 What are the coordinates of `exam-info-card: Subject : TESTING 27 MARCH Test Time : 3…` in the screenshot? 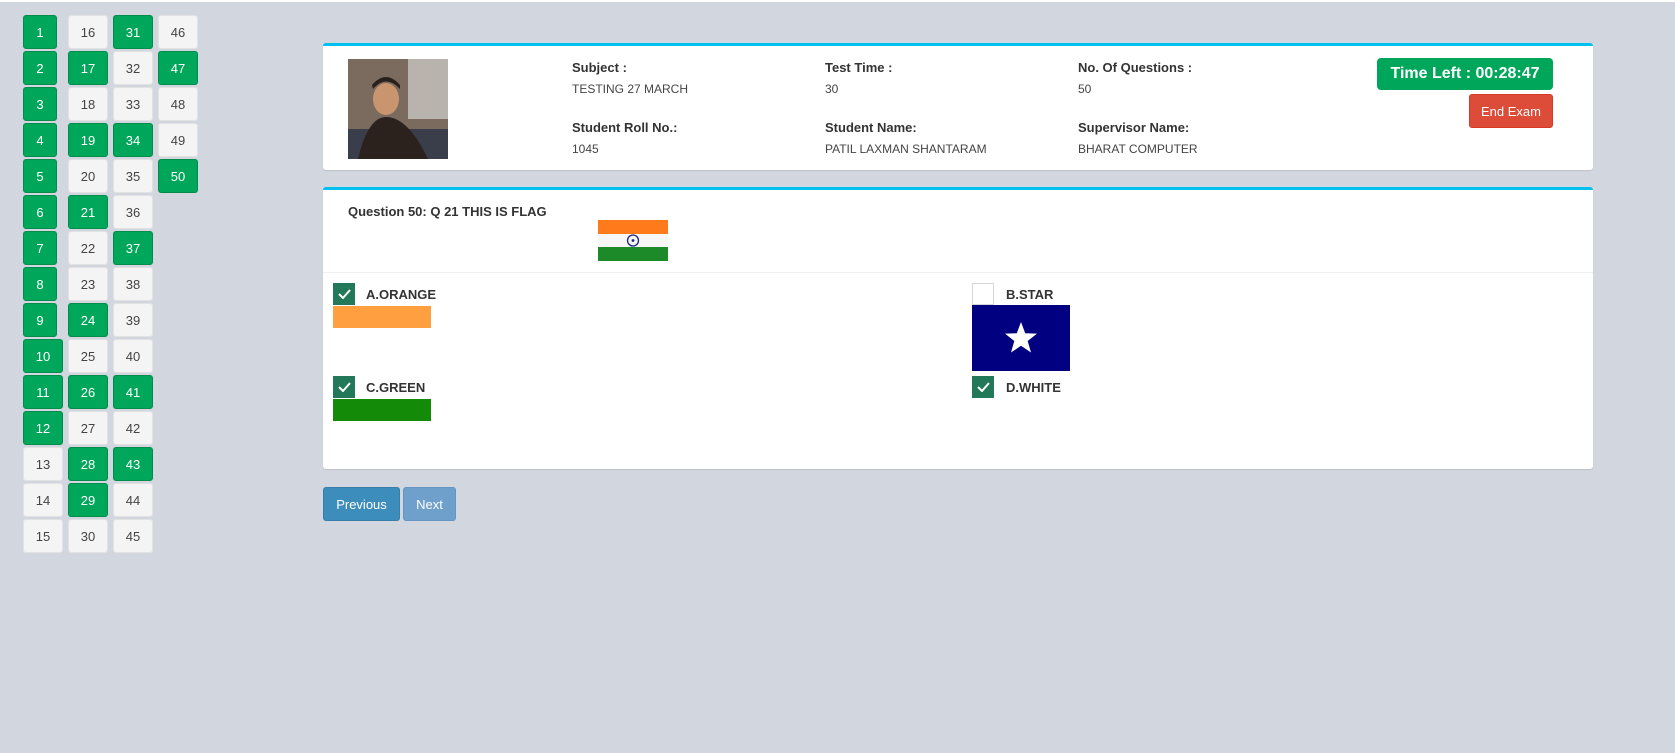 It's located at (958, 106).